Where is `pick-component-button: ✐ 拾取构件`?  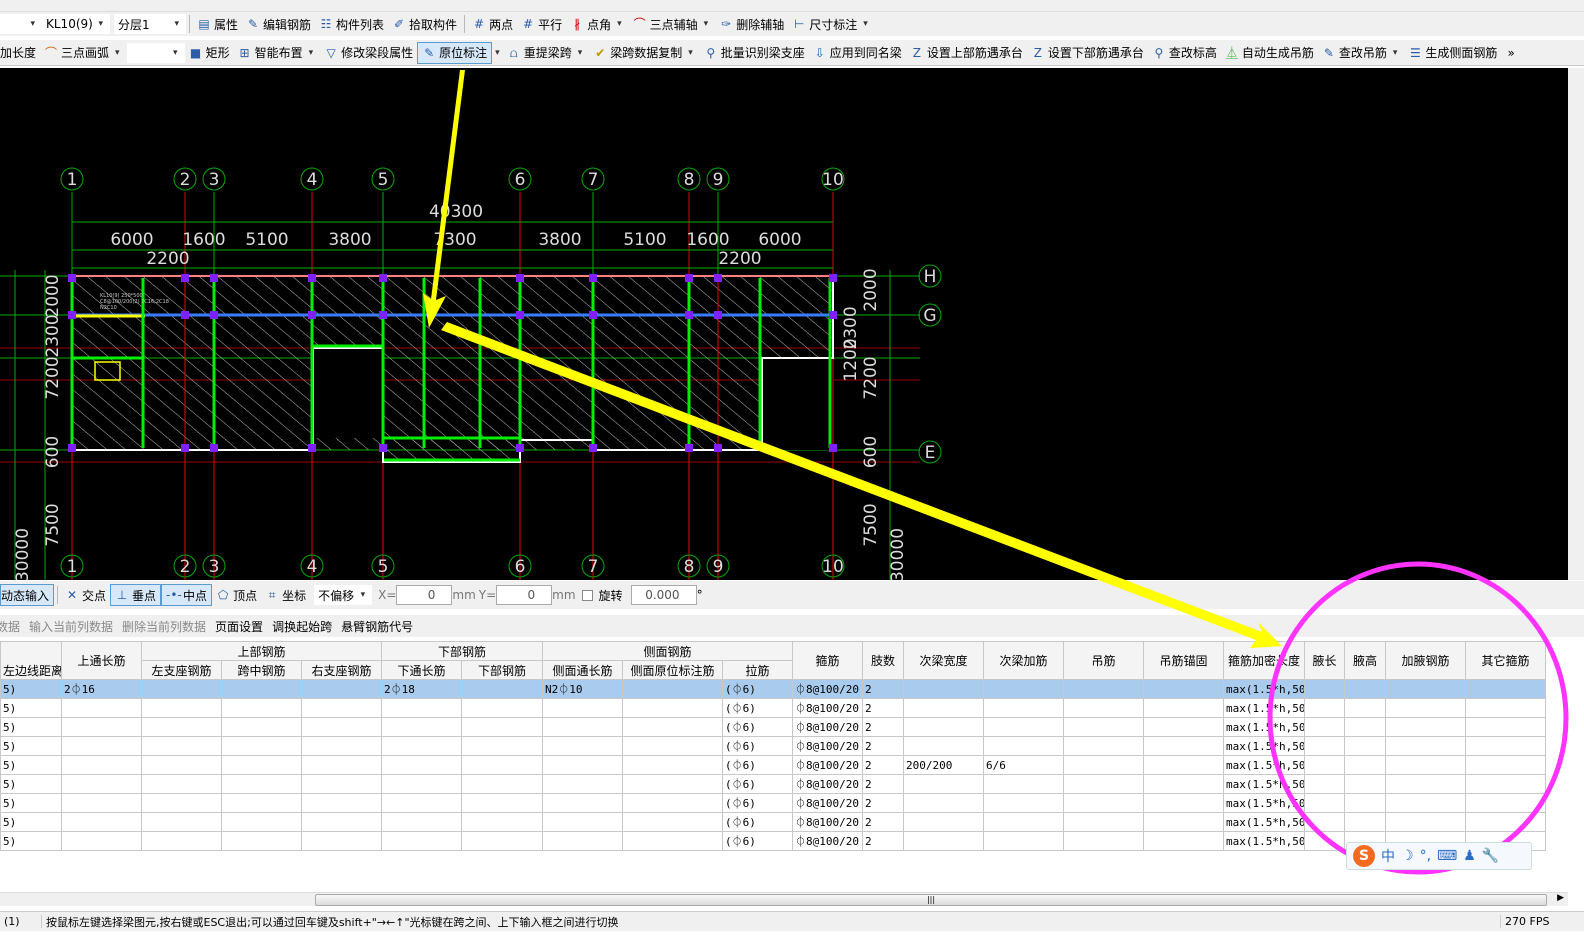
pick-component-button: ✐ 拾取构件 is located at coordinates (424, 24).